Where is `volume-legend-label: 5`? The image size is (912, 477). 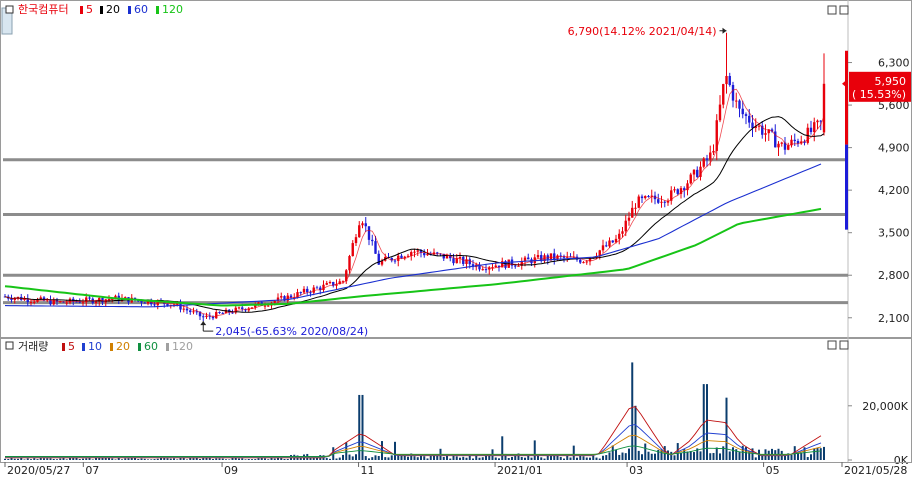
volume-legend-label: 5 is located at coordinates (71, 346).